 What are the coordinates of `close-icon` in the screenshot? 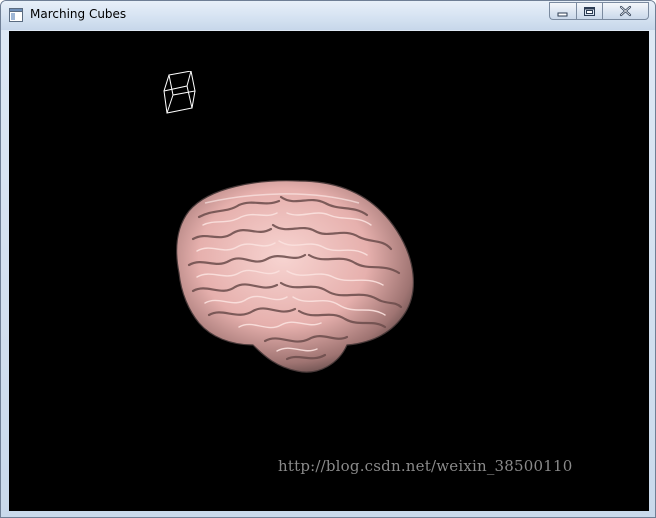 It's located at (625, 11).